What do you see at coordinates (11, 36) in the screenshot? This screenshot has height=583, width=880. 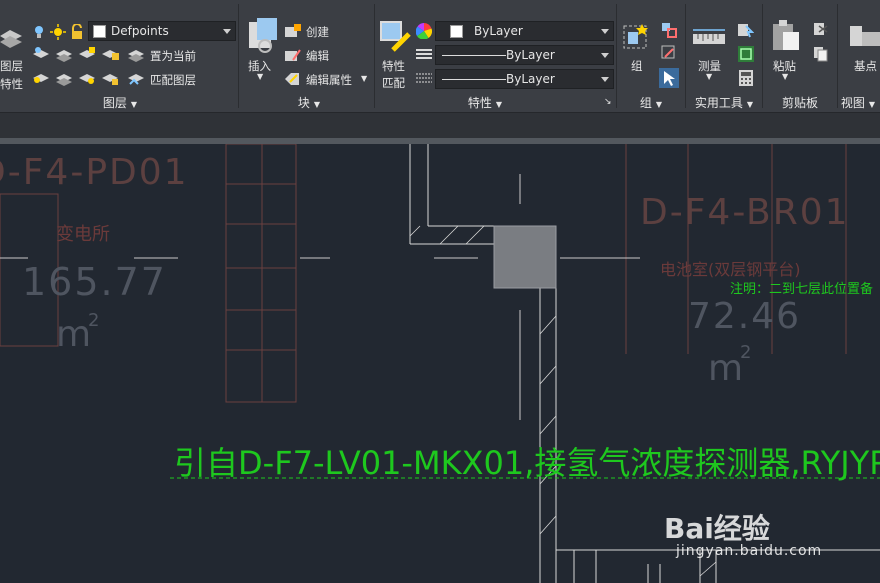 I see `layer-properties-icon` at bounding box center [11, 36].